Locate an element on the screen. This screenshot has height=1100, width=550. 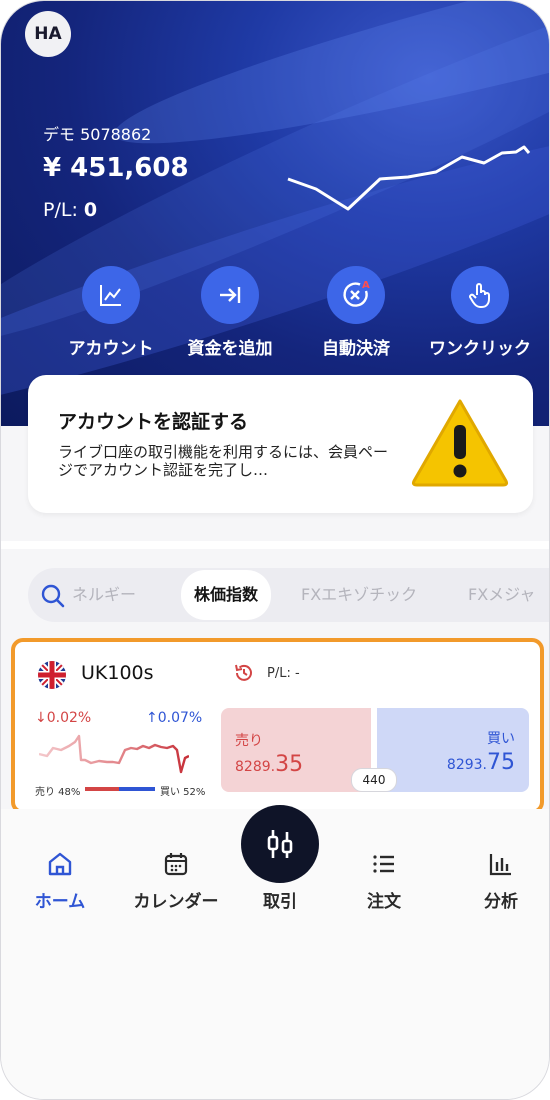
sell-price: 8289.35 is located at coordinates (269, 764).